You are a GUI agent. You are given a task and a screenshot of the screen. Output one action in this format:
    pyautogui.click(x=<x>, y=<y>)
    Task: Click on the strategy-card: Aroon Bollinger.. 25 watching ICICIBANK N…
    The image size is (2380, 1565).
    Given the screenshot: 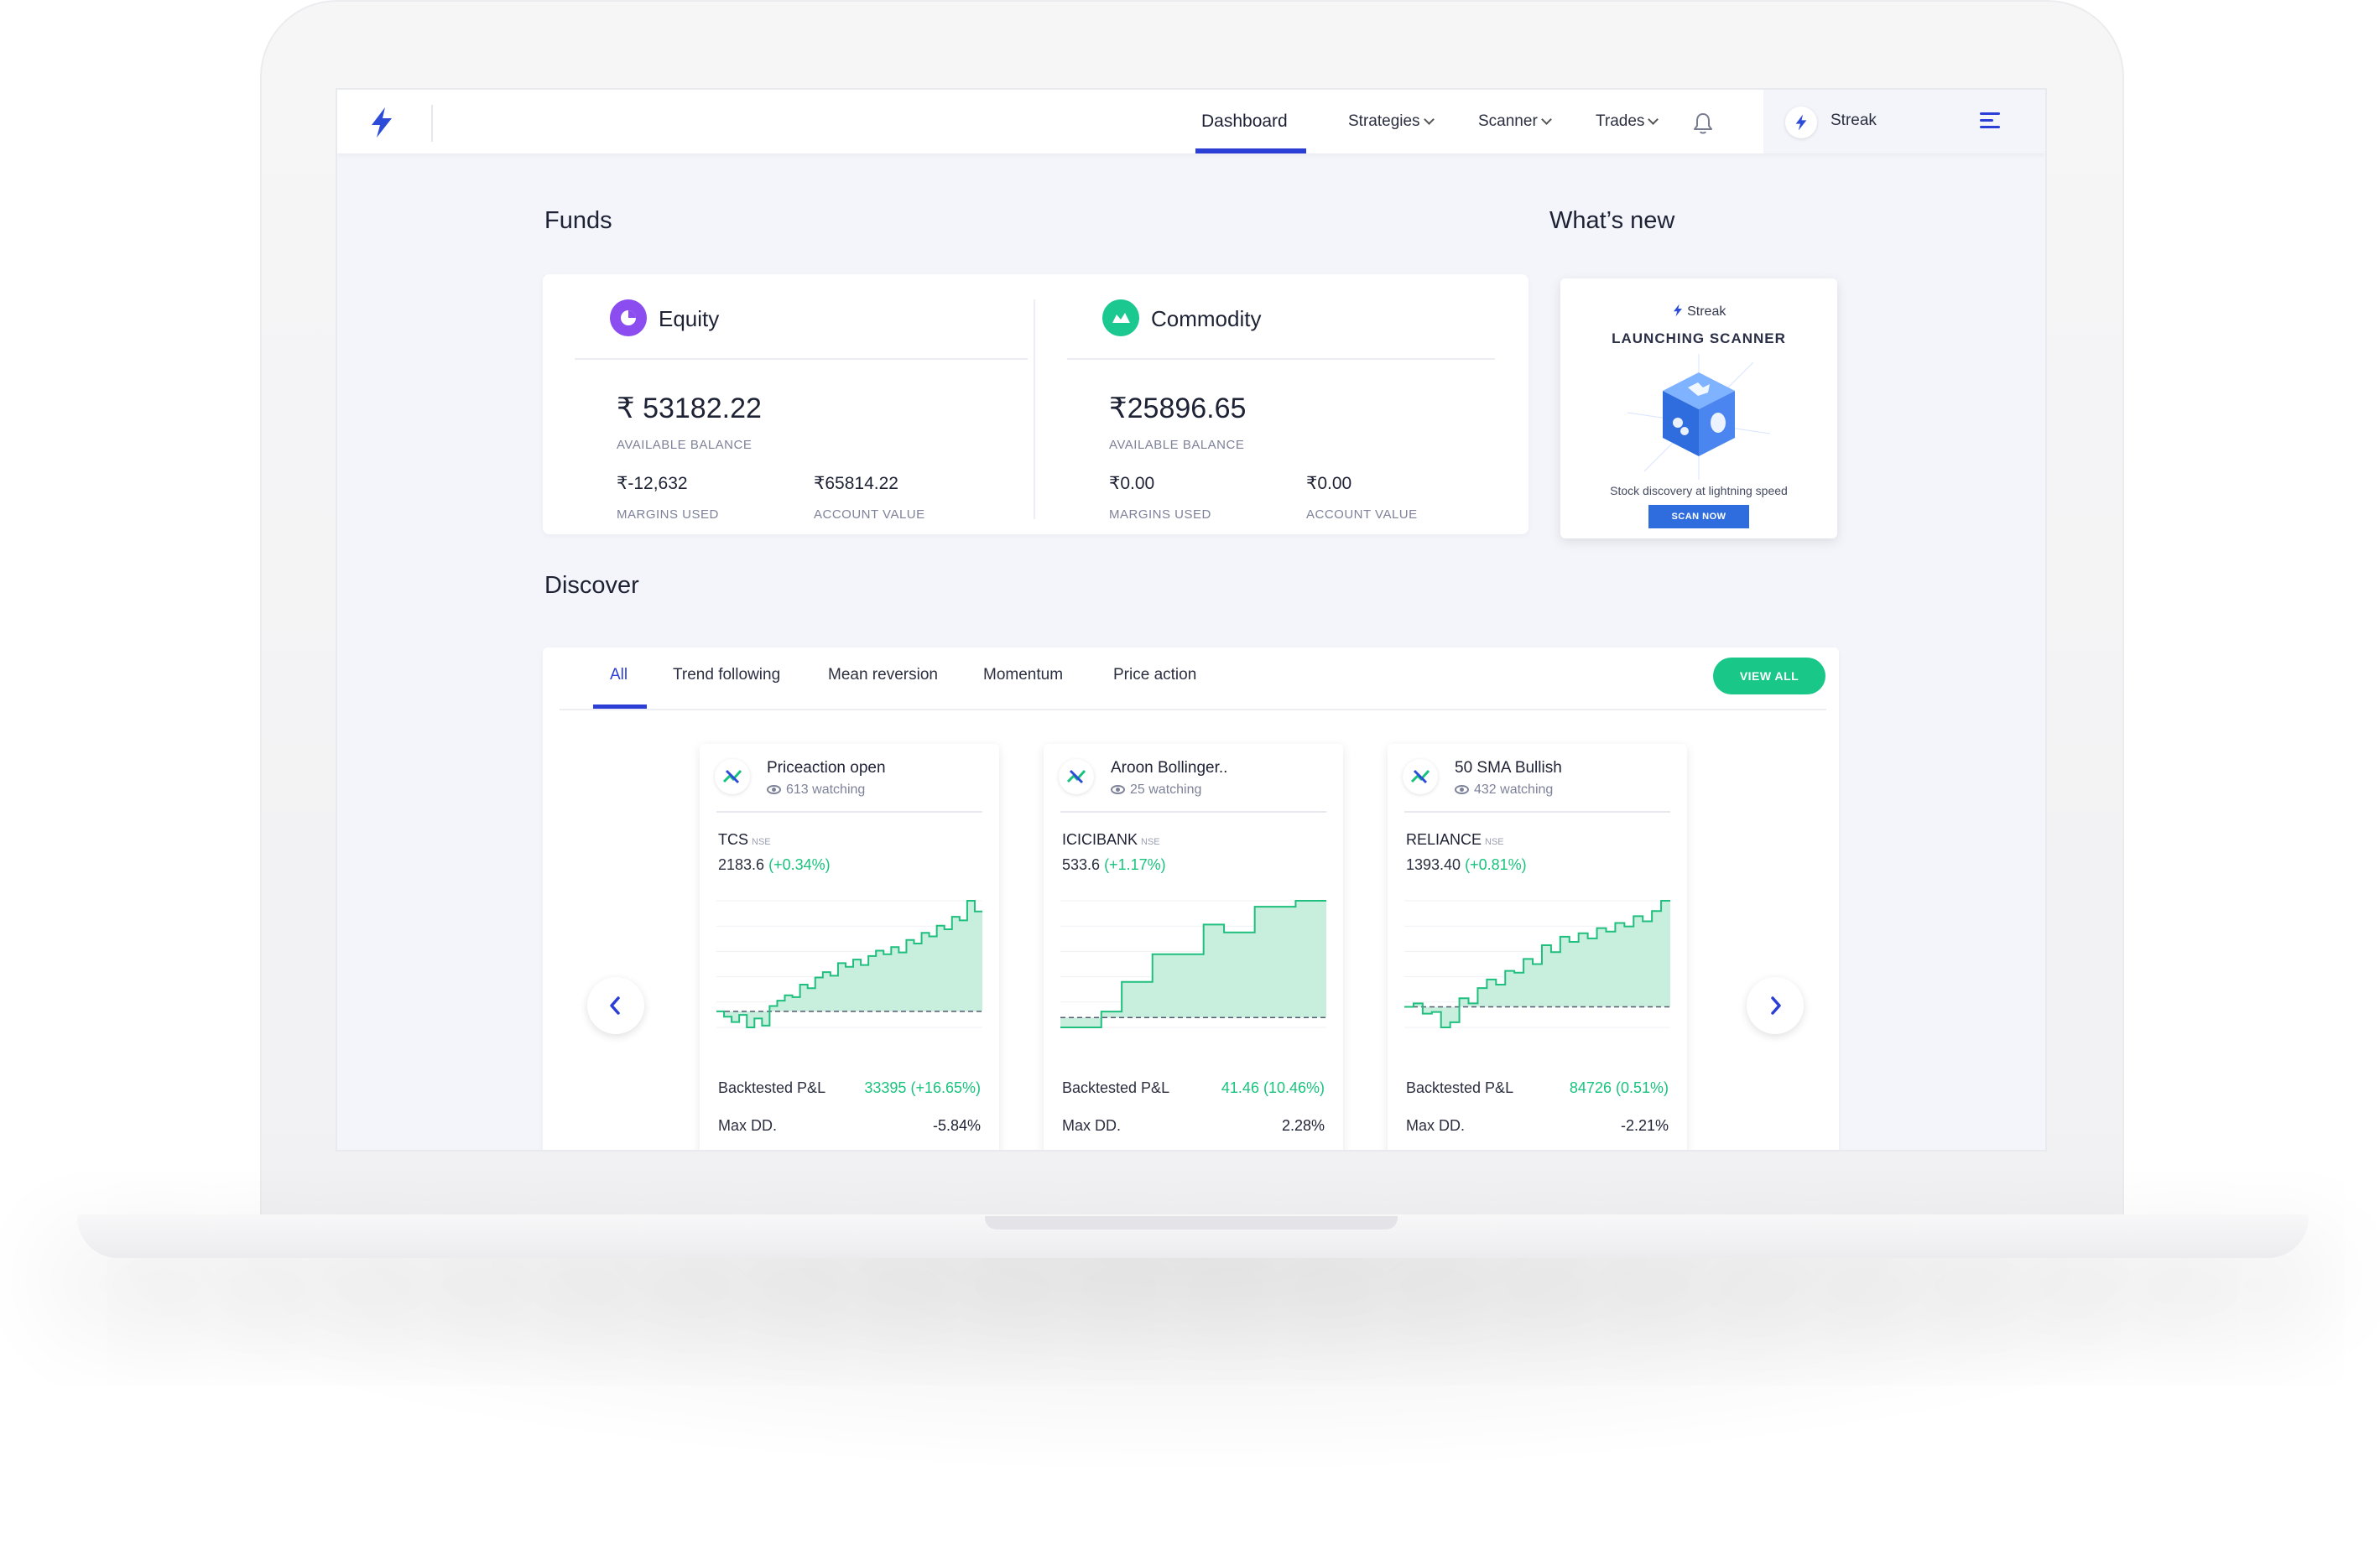 What is the action you would take?
    pyautogui.click(x=1193, y=947)
    